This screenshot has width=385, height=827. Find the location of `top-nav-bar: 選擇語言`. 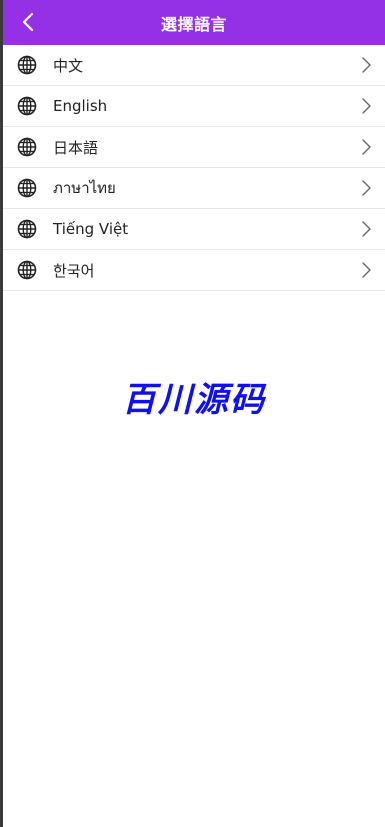

top-nav-bar: 選擇語言 is located at coordinates (194, 22).